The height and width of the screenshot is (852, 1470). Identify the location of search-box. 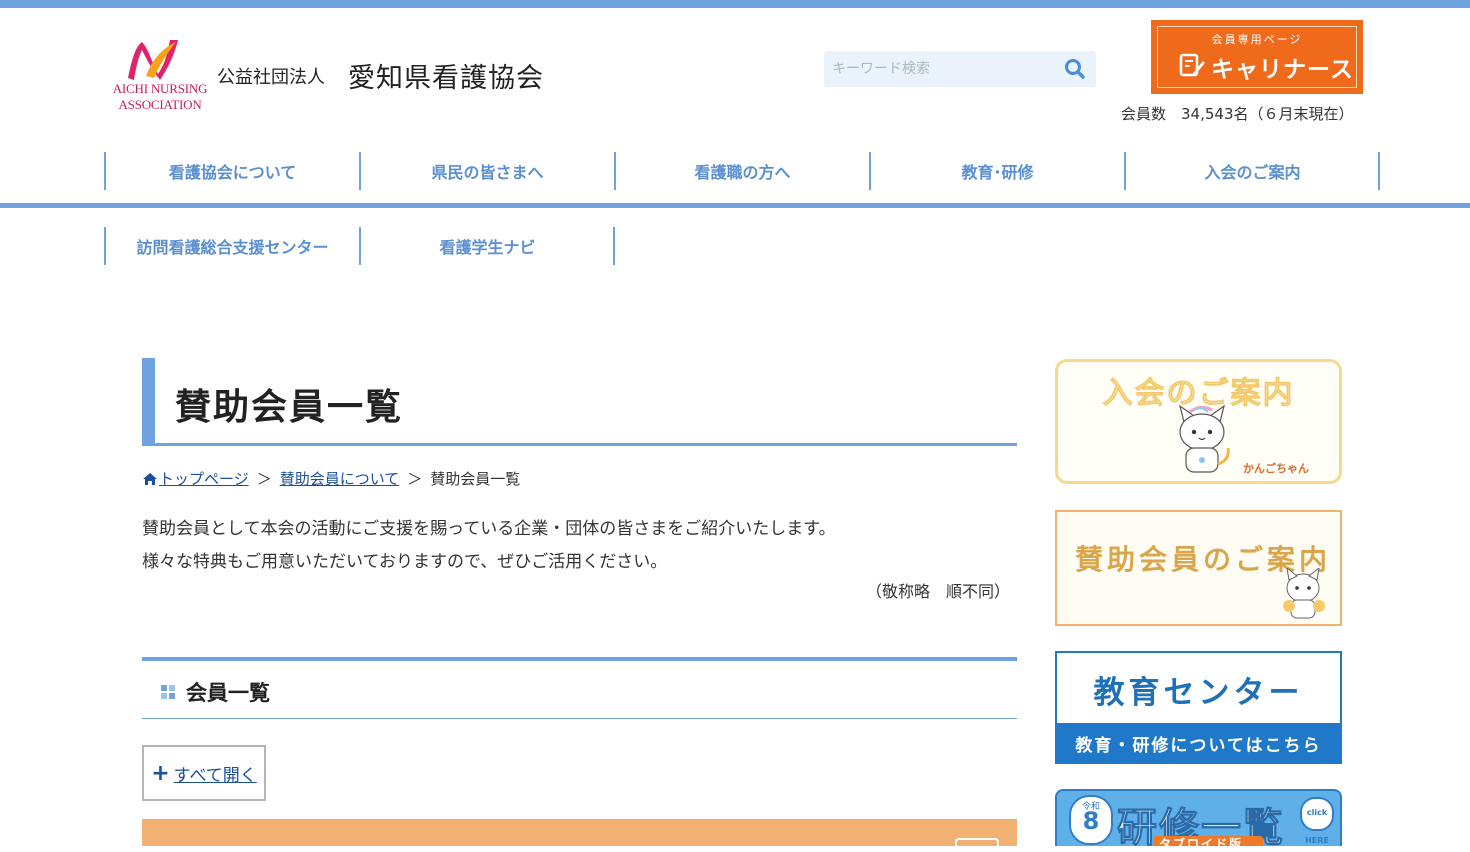
(960, 69).